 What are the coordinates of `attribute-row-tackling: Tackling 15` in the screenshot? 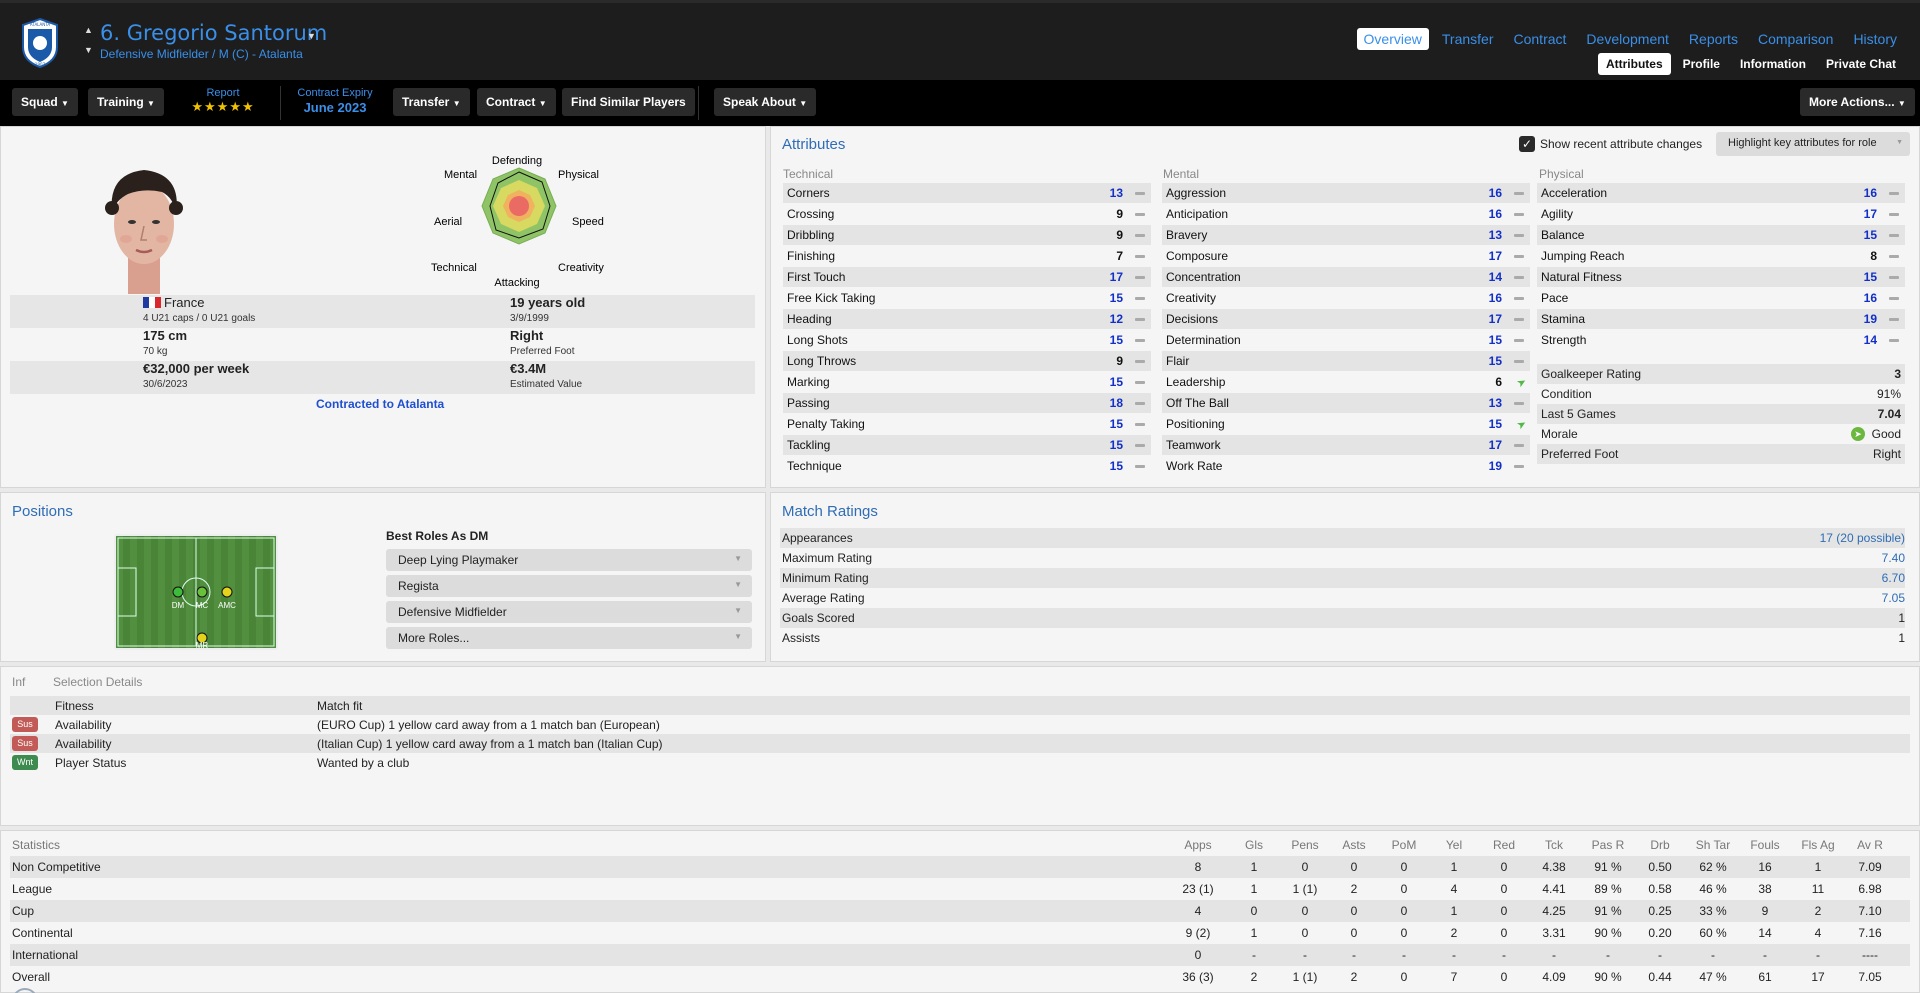 It's located at (967, 445).